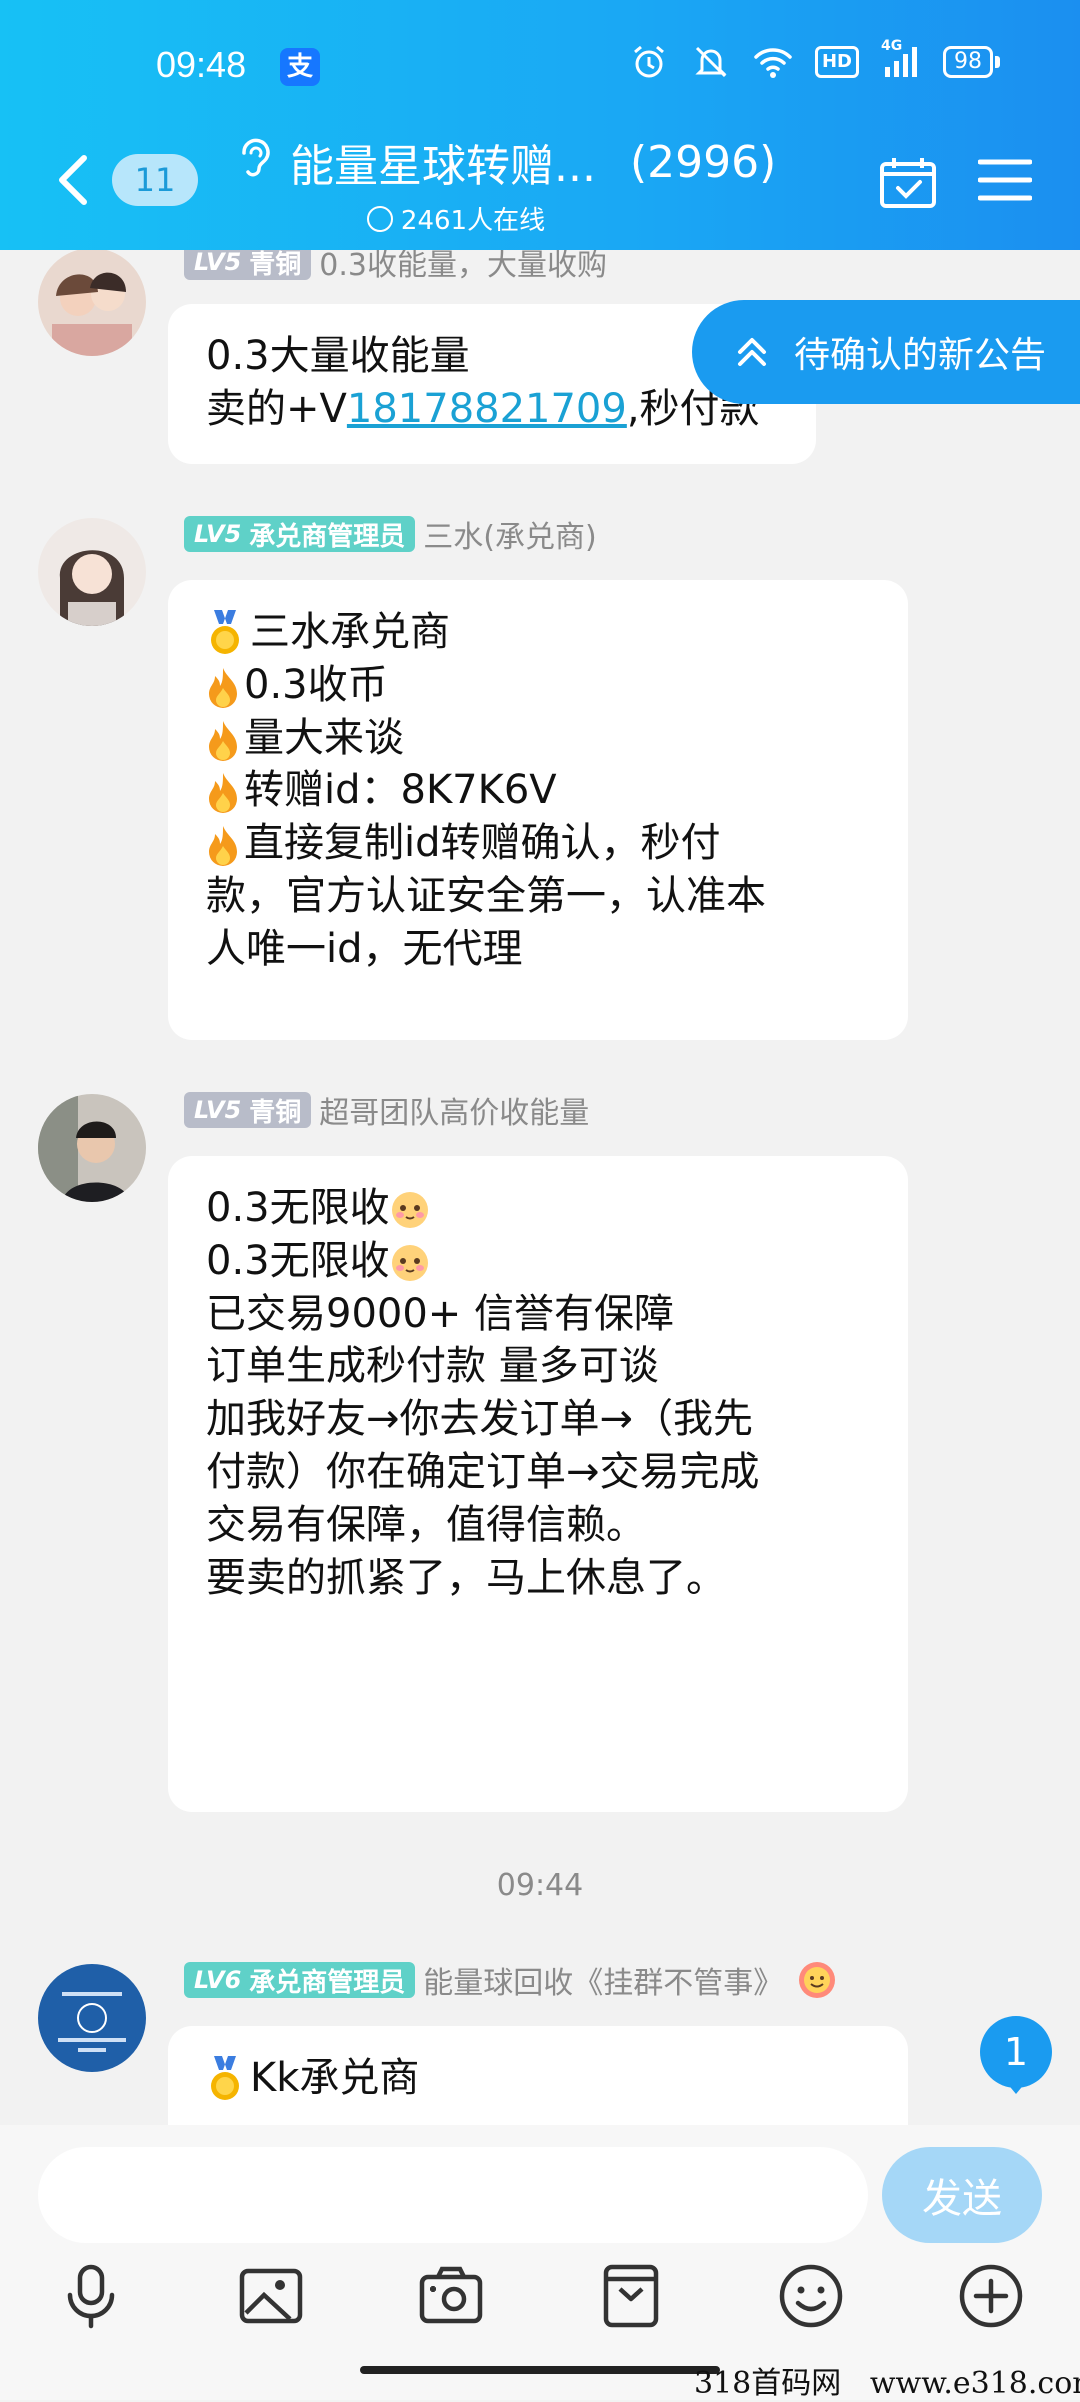 This screenshot has height=2402, width=1080. What do you see at coordinates (540, 2370) in the screenshot?
I see `home-indicator` at bounding box center [540, 2370].